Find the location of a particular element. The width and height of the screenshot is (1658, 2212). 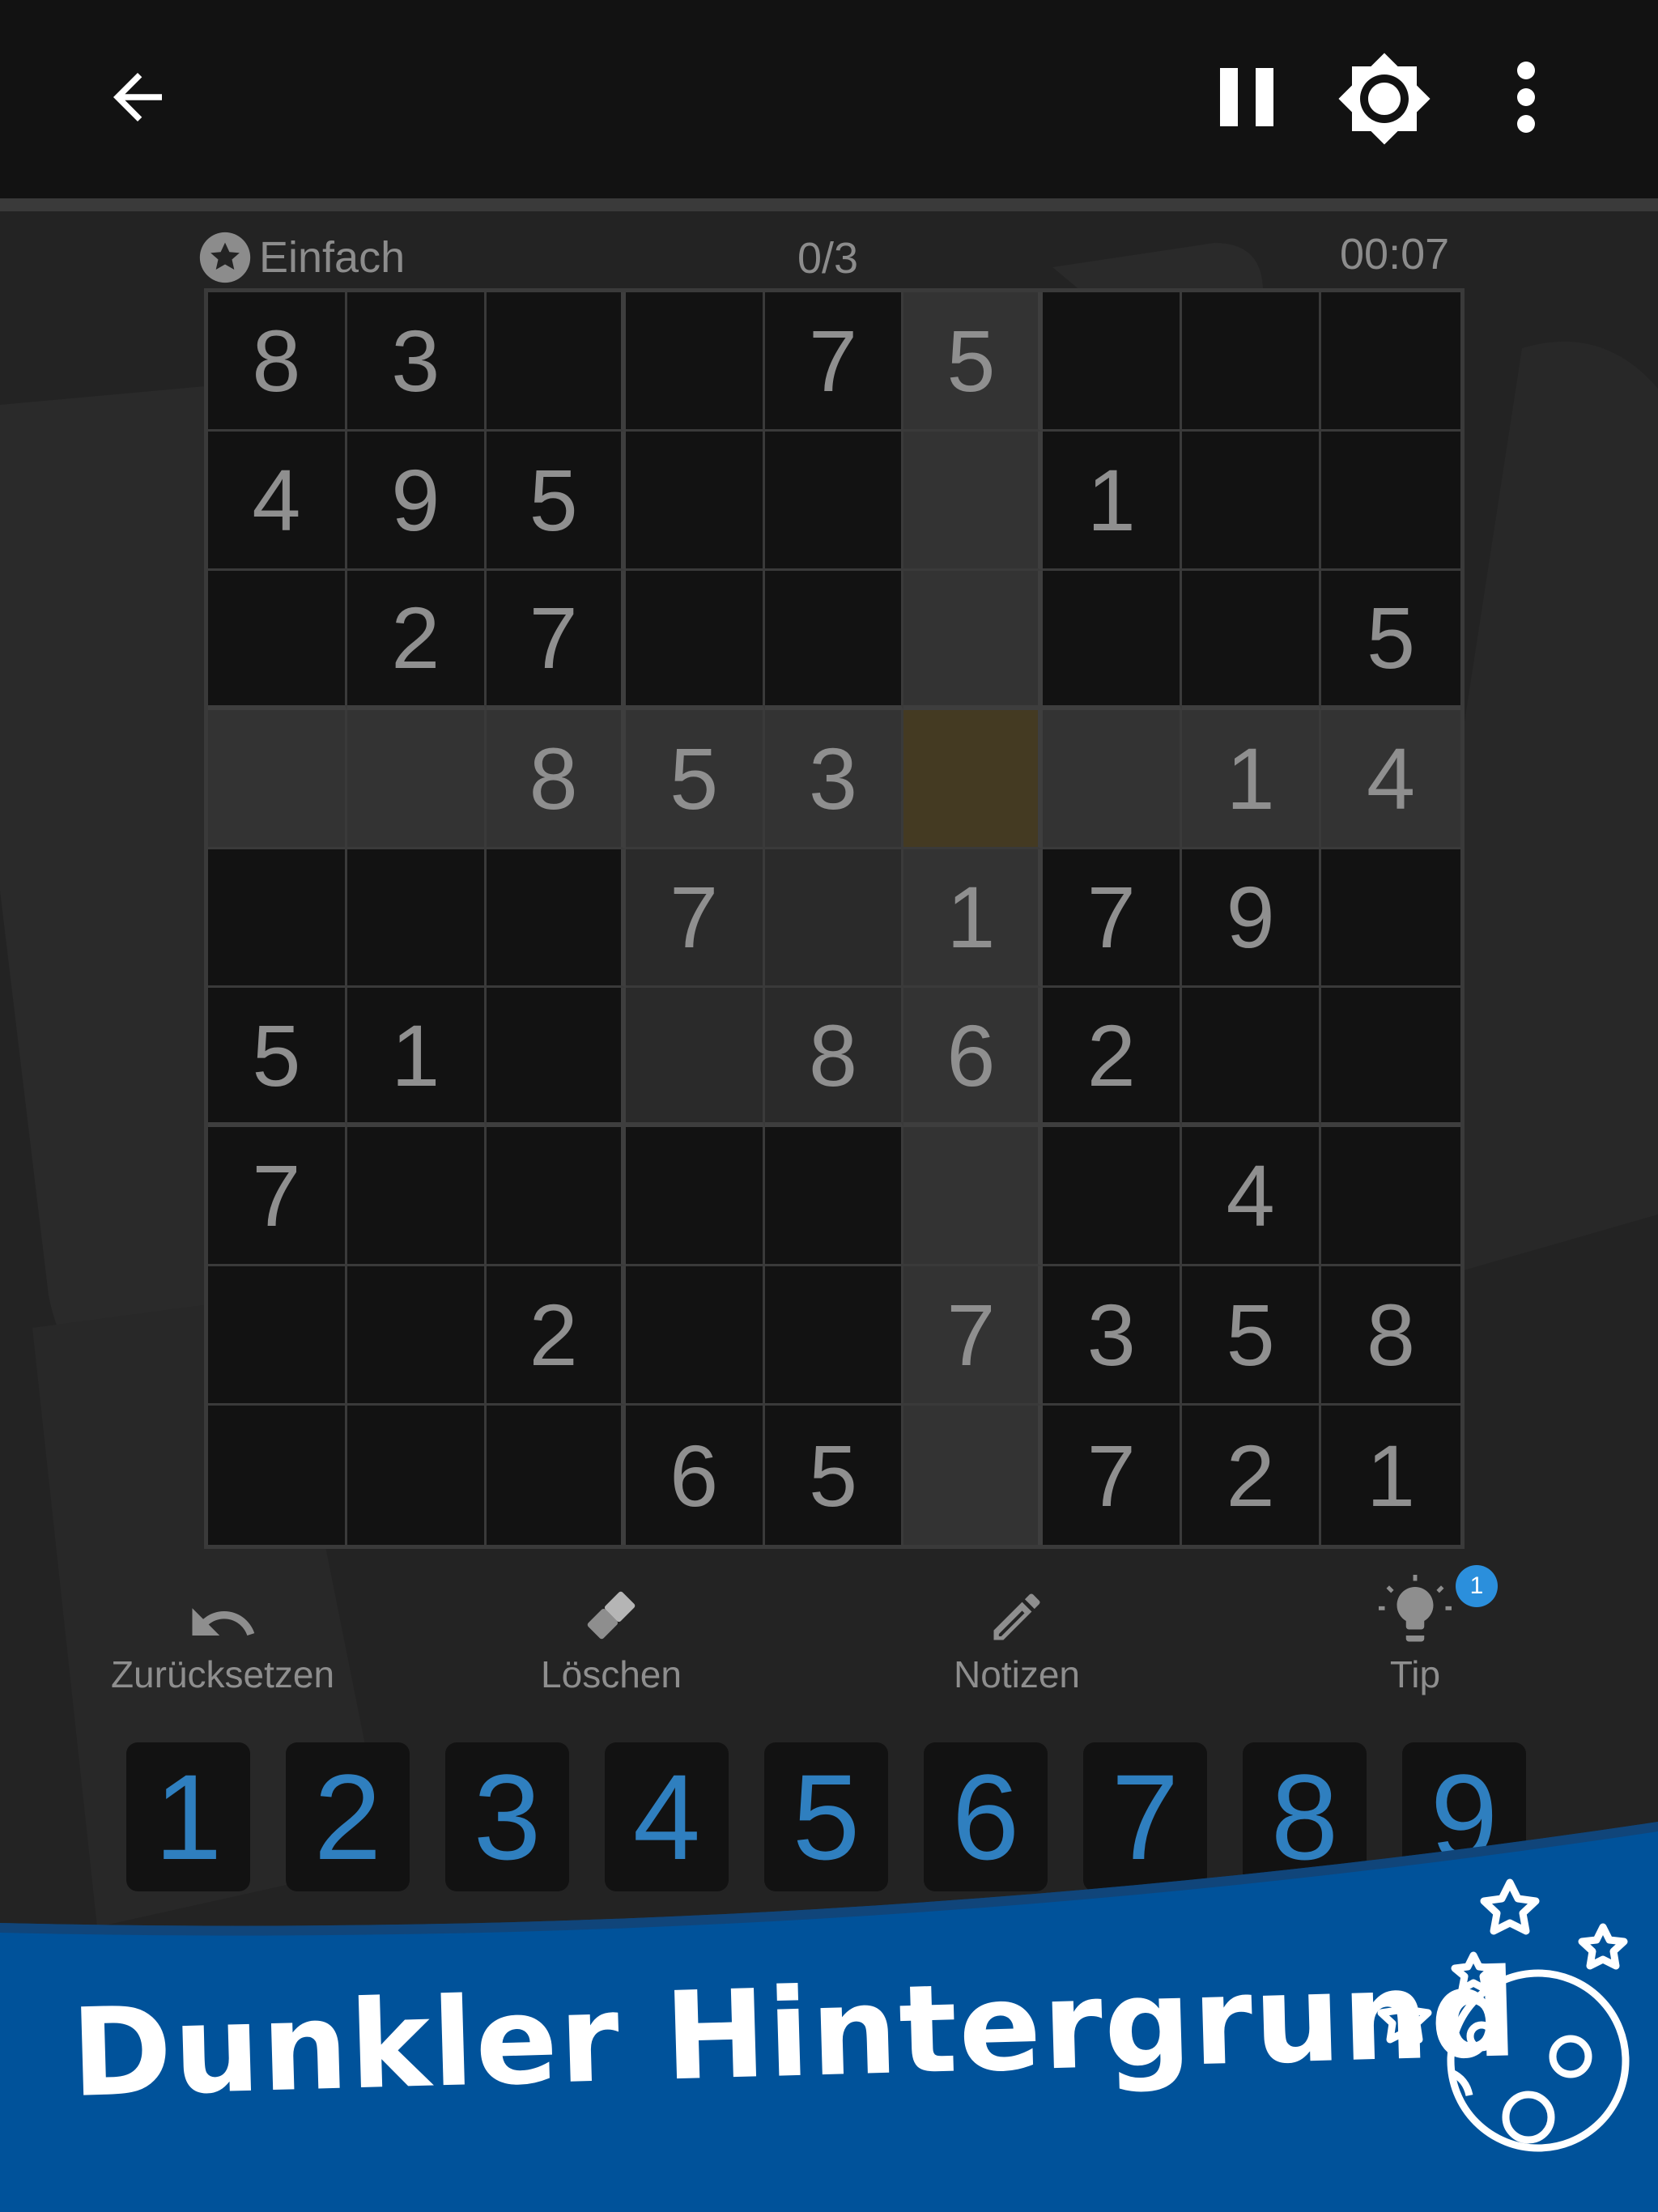

number-key-4: 4 is located at coordinates (667, 1816).